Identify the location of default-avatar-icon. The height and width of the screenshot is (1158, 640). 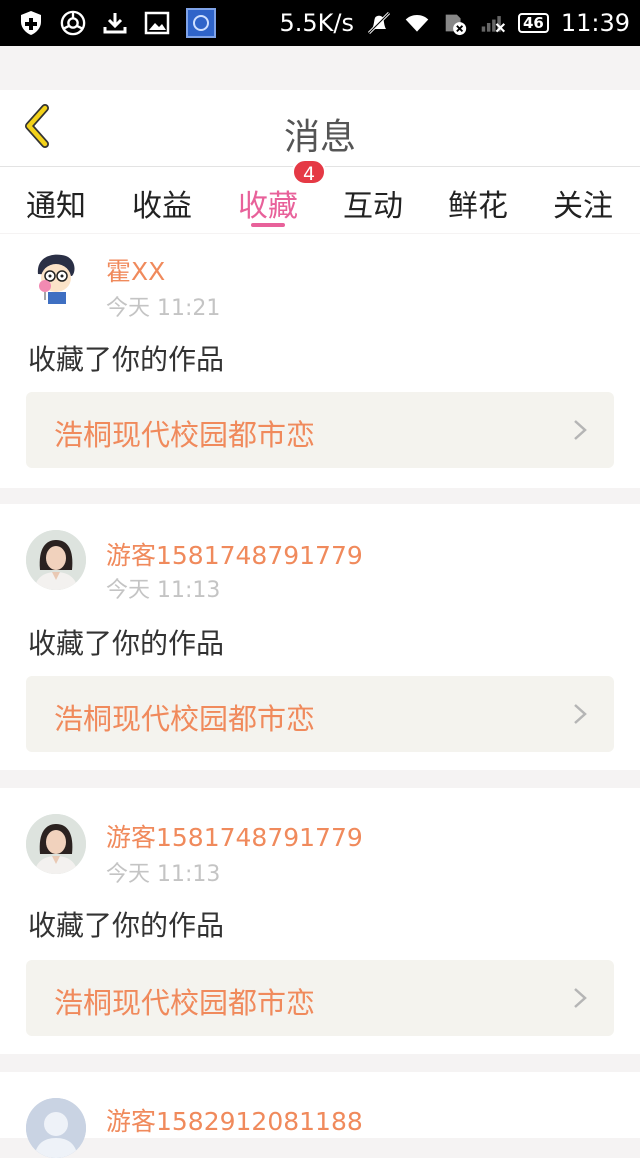
(56, 1128).